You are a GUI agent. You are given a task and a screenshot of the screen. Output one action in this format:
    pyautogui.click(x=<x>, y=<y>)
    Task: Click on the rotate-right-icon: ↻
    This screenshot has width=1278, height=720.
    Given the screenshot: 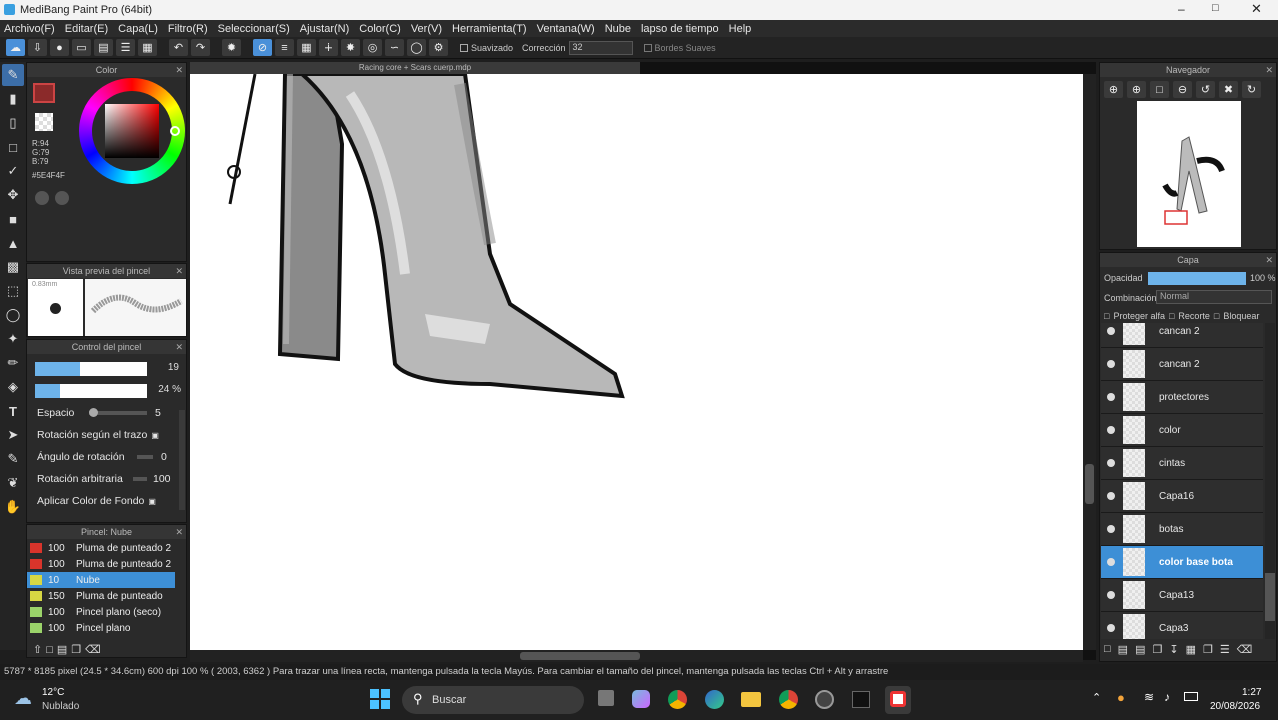 What is the action you would take?
    pyautogui.click(x=1251, y=89)
    